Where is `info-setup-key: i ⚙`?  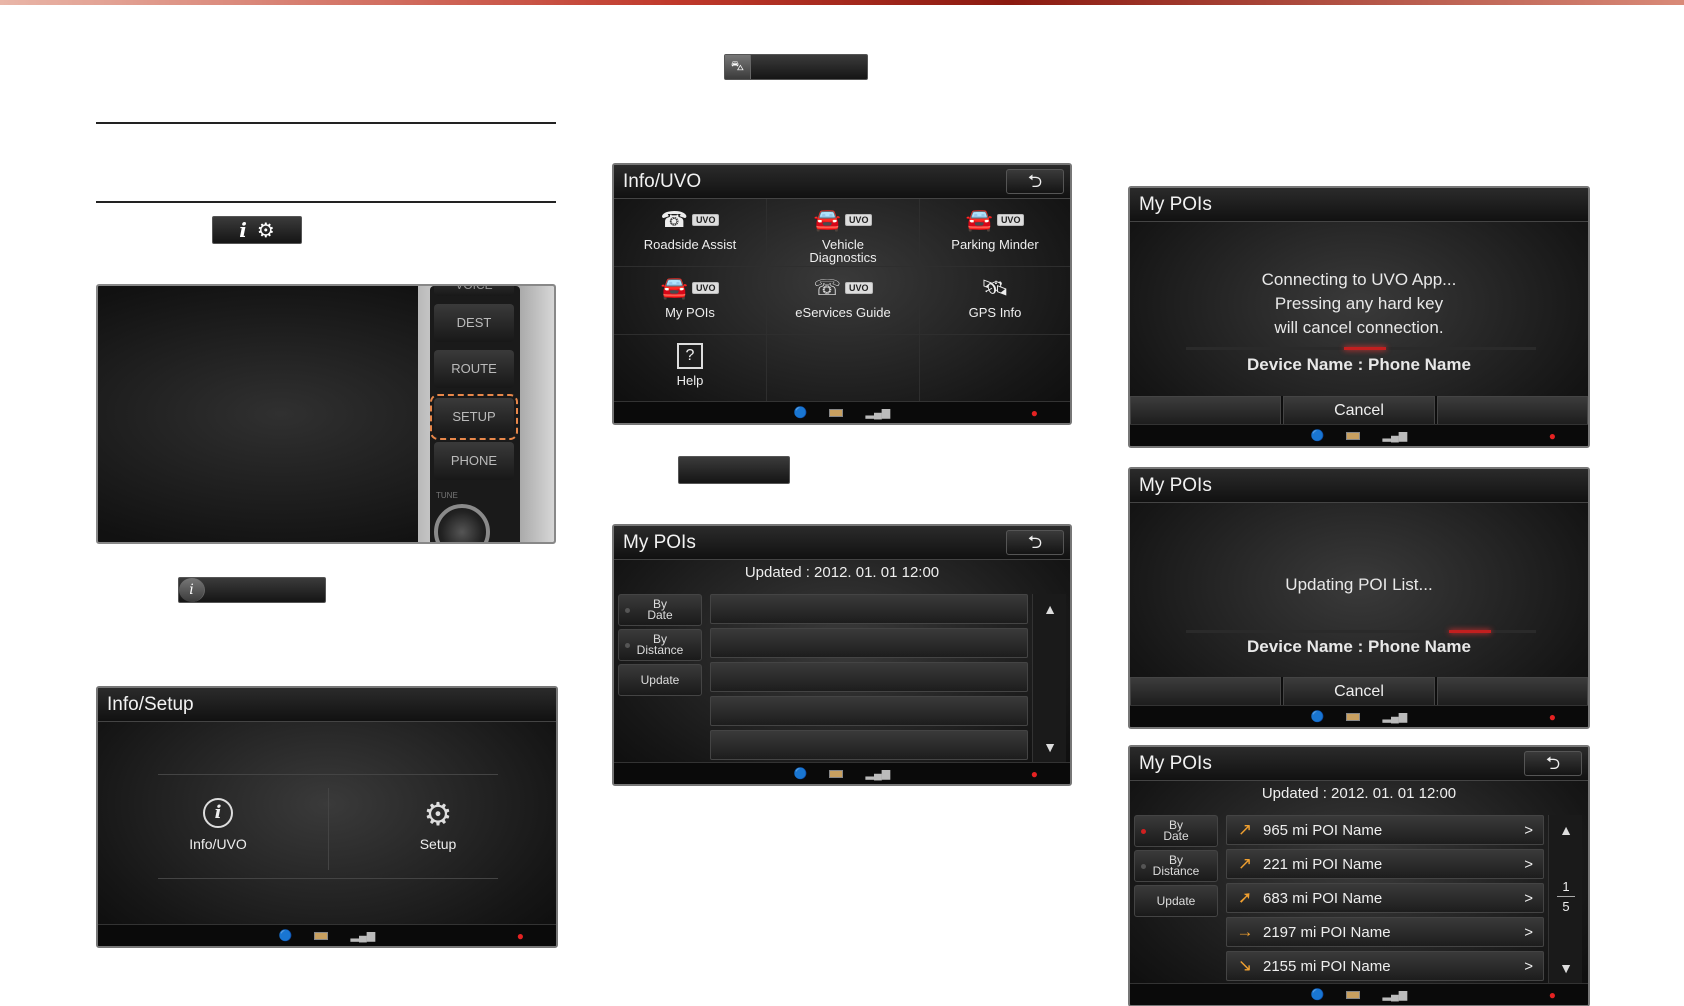
info-setup-key: i ⚙ is located at coordinates (257, 230).